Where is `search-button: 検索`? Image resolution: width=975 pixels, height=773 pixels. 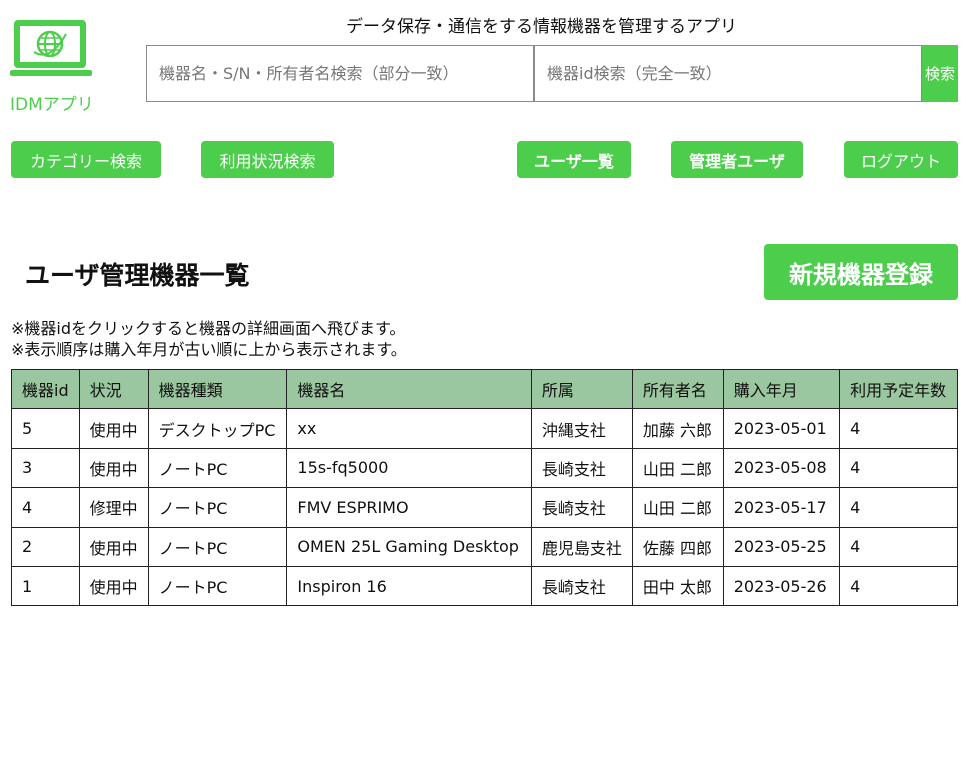 search-button: 検索 is located at coordinates (940, 73).